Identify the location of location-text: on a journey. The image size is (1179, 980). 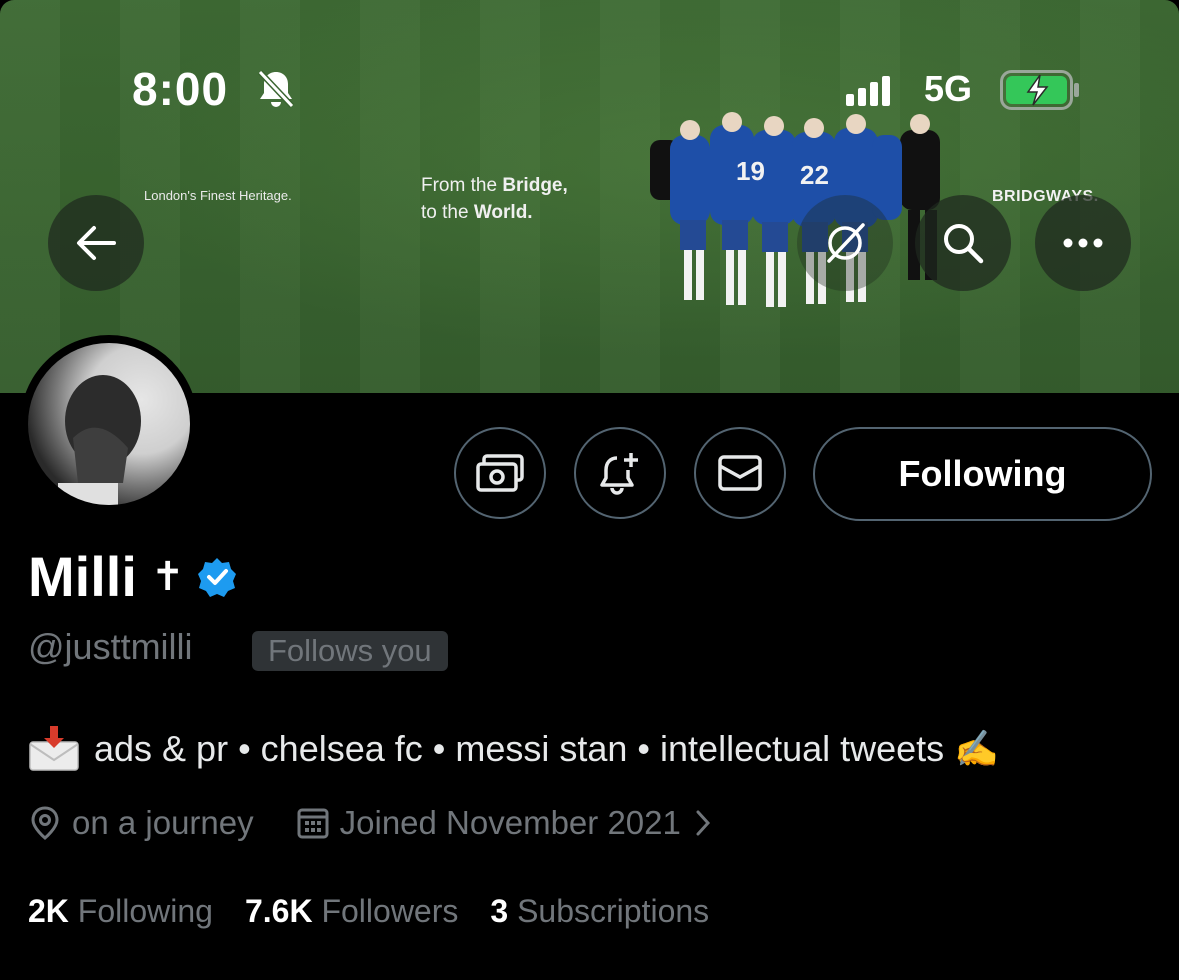
(163, 822).